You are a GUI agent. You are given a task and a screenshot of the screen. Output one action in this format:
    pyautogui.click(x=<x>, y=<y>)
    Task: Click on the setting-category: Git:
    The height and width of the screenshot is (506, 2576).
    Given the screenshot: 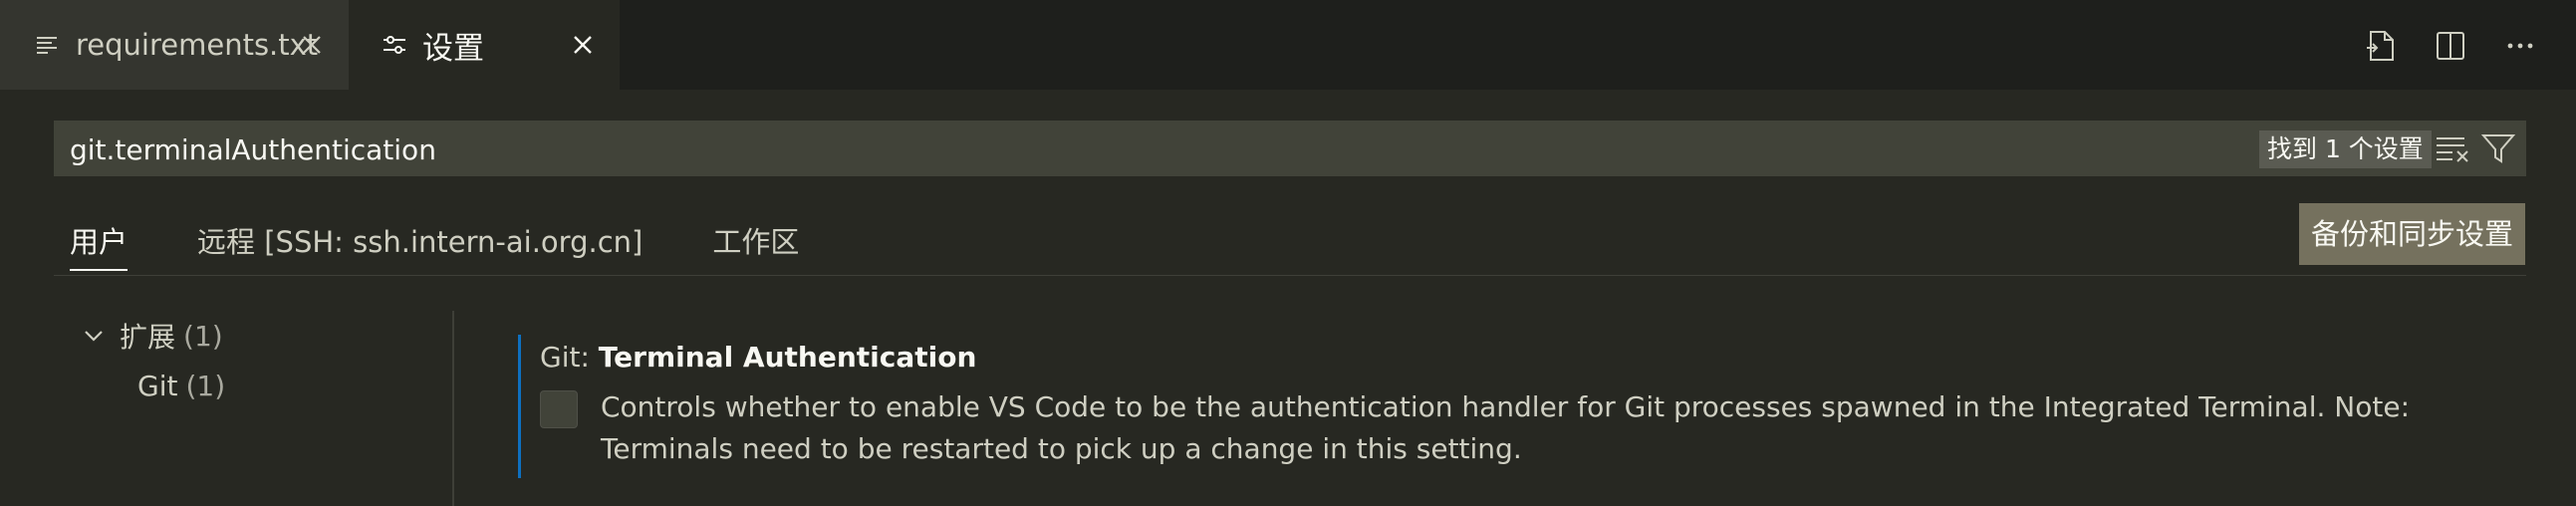 What is the action you would take?
    pyautogui.click(x=569, y=357)
    